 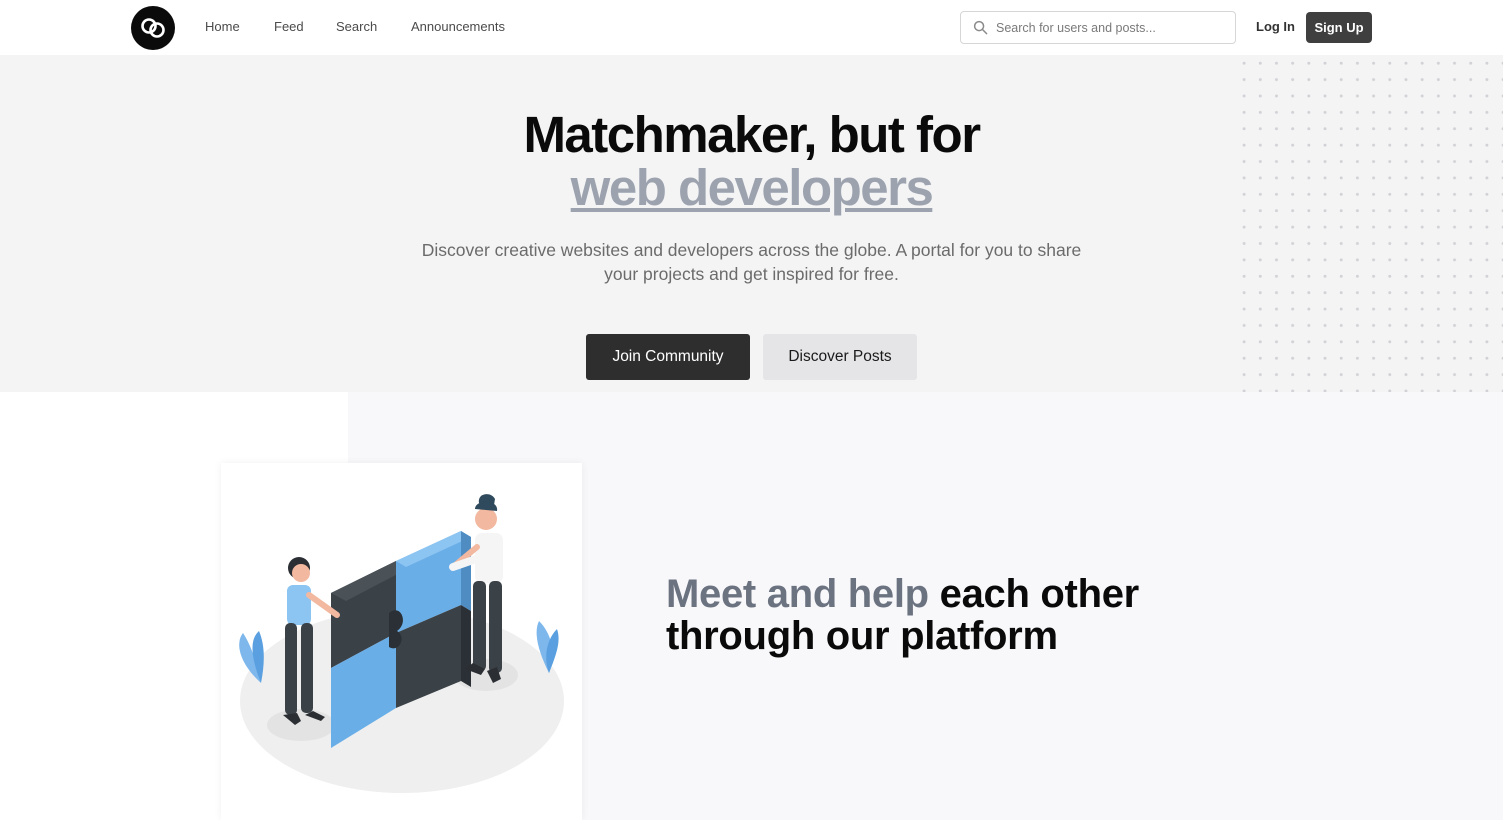 I want to click on nav-link-home: Home, so click(x=222, y=26).